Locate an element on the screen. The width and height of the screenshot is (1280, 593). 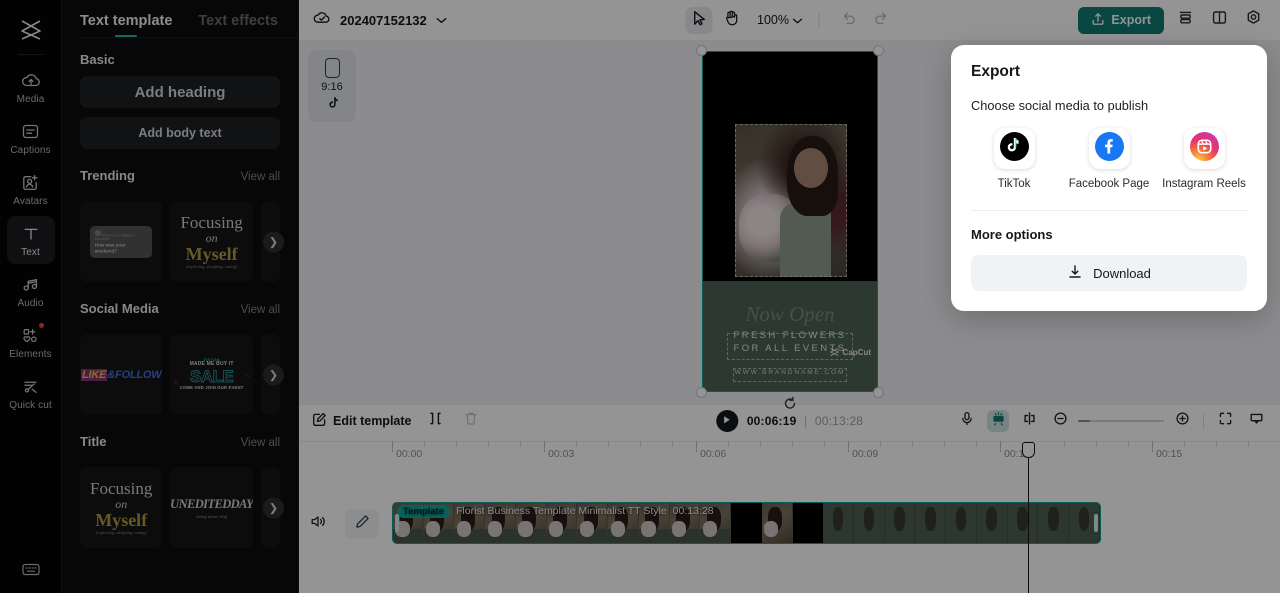
social-media-options: TikTok Facebook Page Instagram Reels is located at coordinates (1109, 159).